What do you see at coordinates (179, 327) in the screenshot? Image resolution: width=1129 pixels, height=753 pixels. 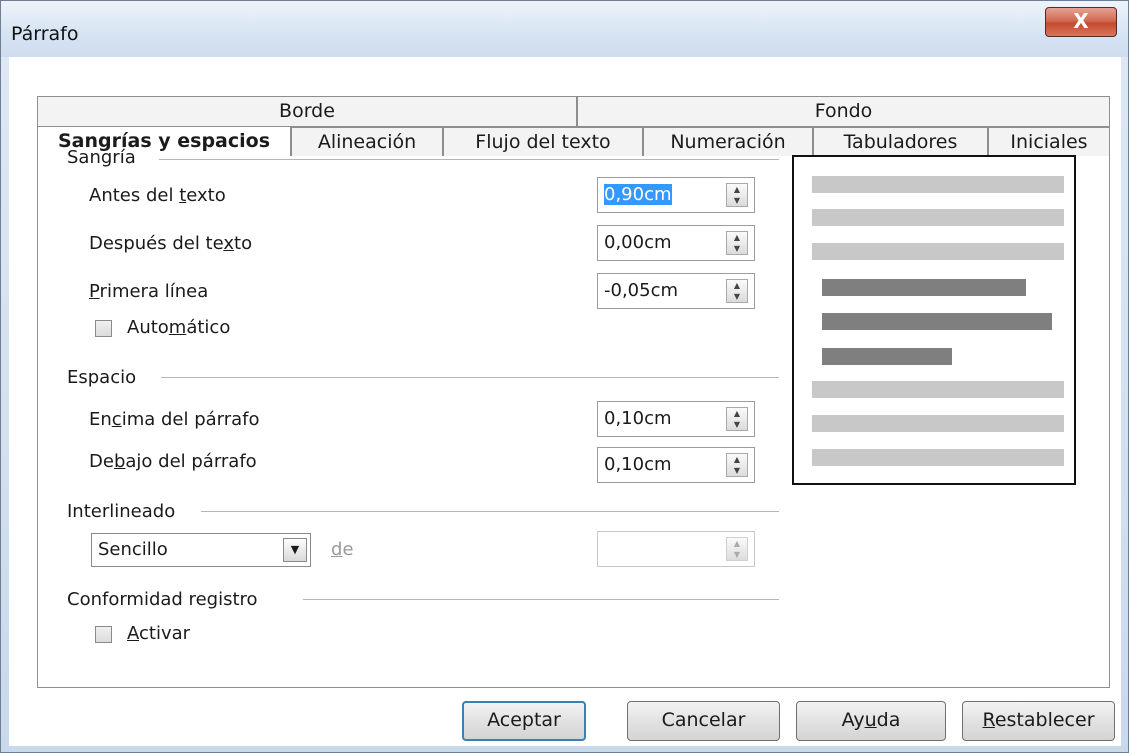 I see `label-automatico: Automático` at bounding box center [179, 327].